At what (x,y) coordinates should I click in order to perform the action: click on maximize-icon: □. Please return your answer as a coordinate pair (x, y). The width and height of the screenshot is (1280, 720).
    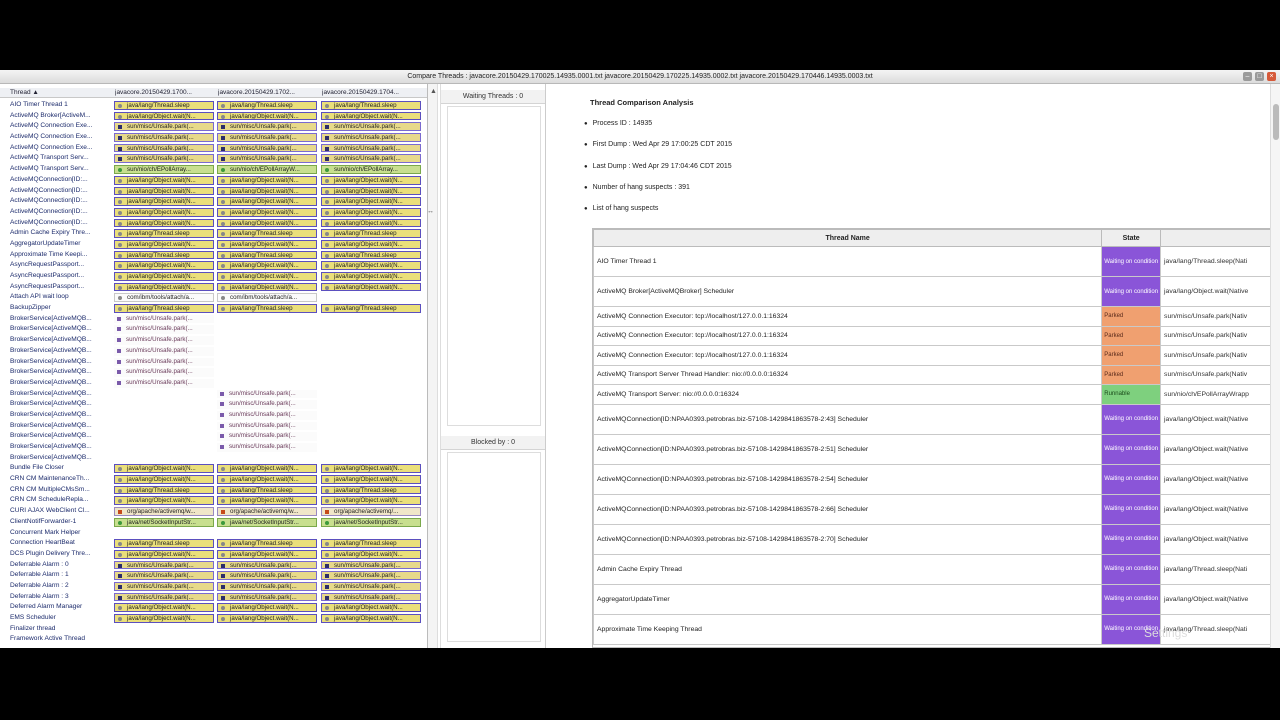
    Looking at the image, I should click on (1259, 76).